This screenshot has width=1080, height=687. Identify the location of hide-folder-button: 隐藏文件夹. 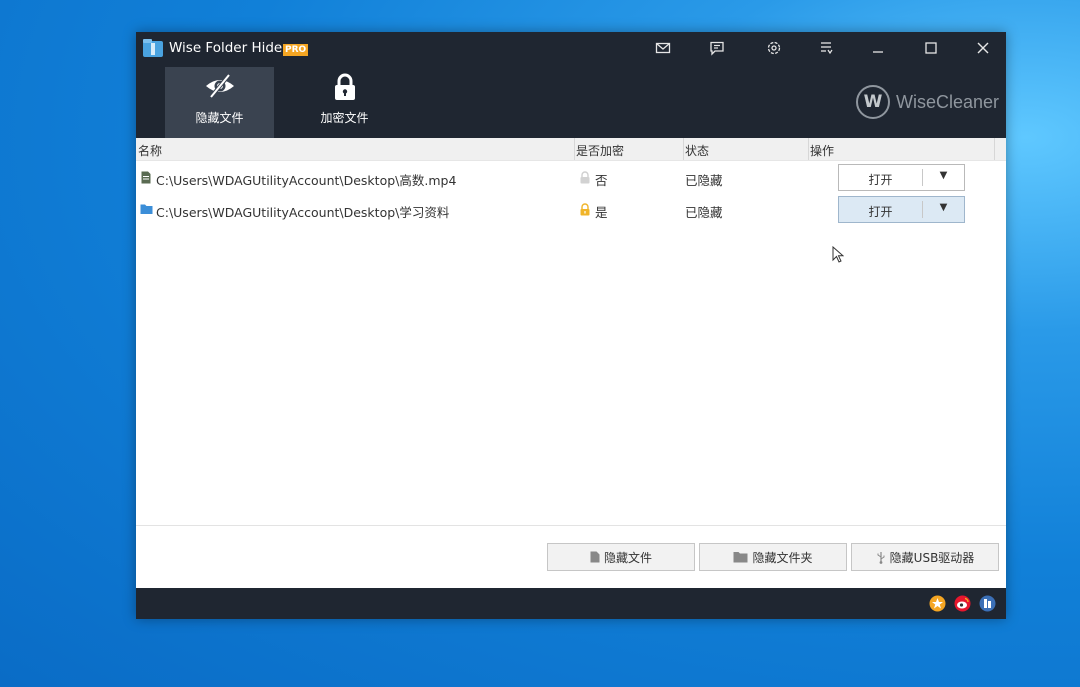
(773, 557).